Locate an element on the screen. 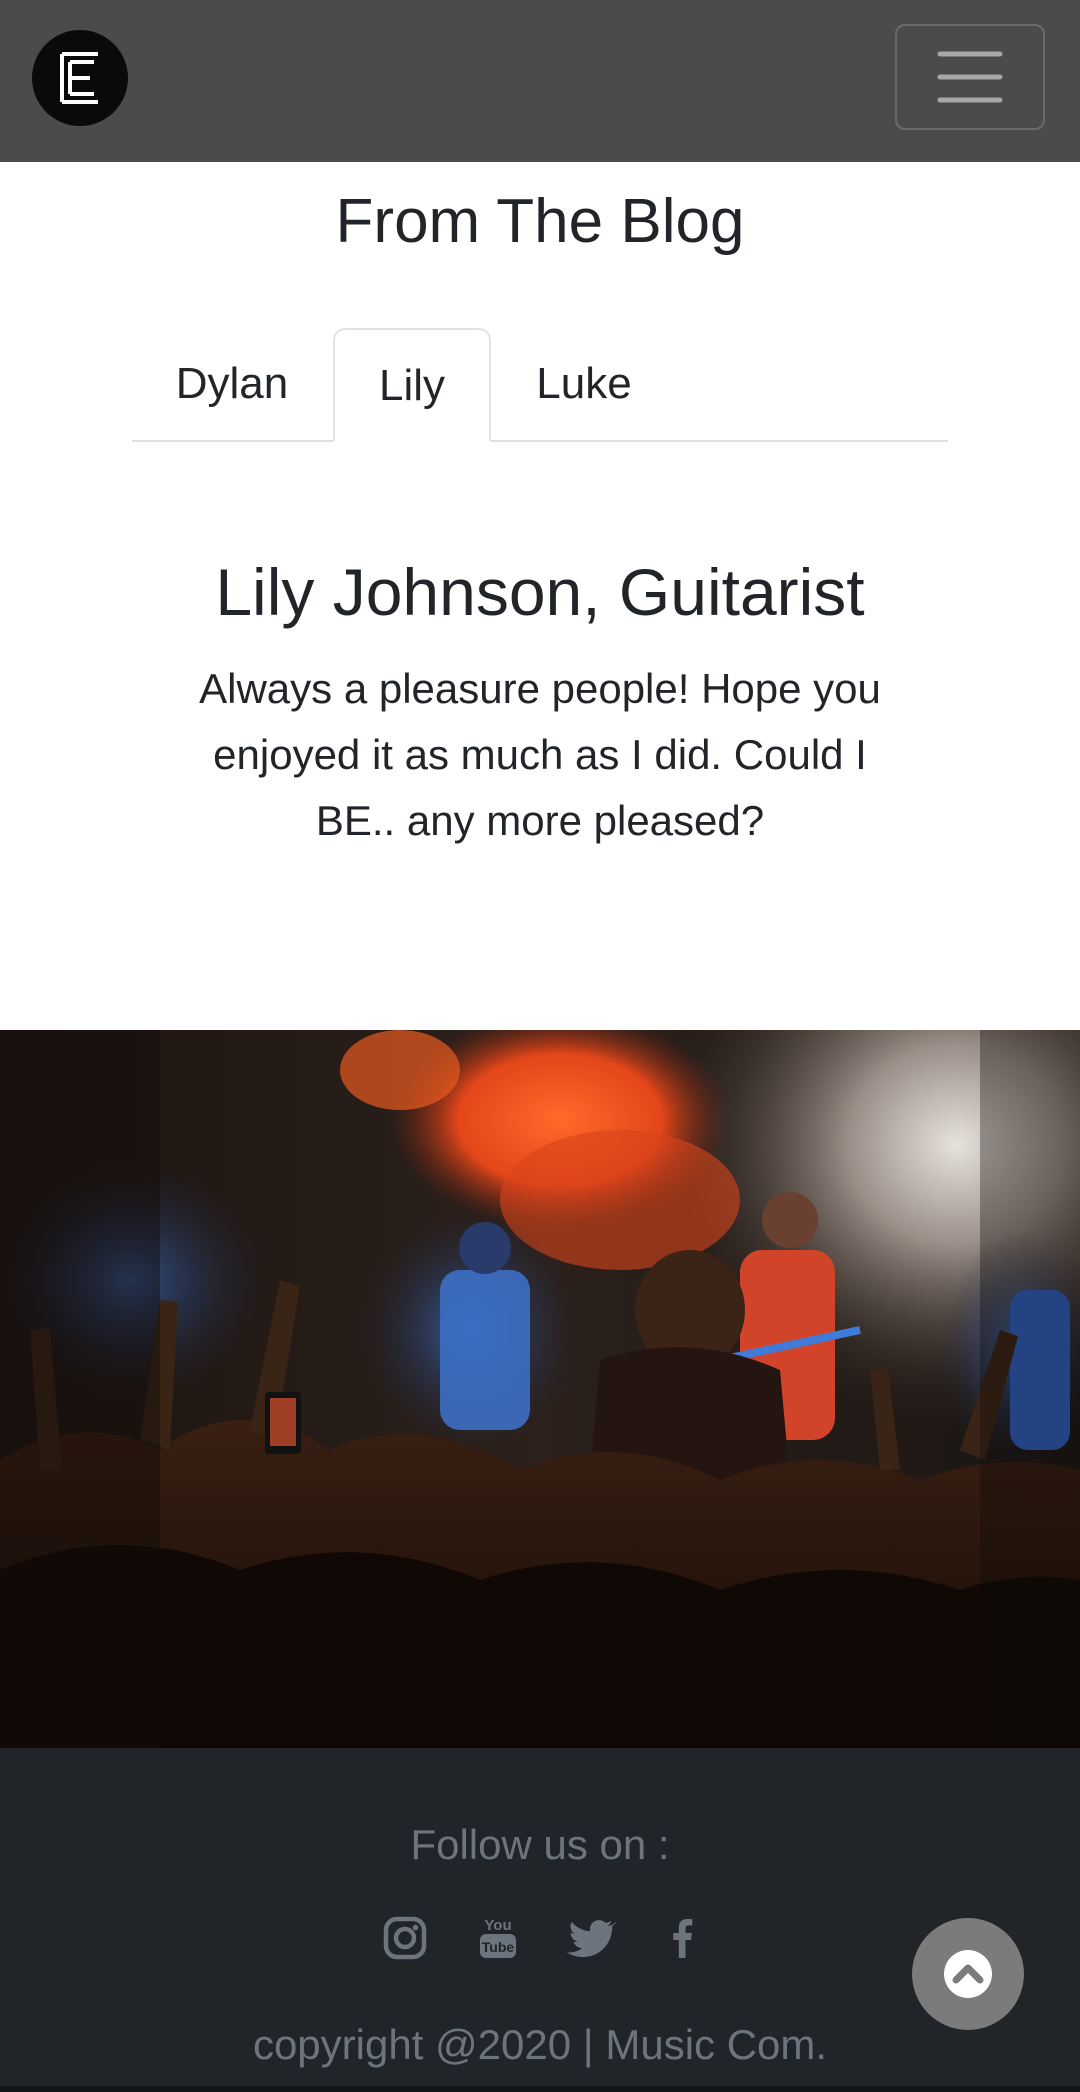 This screenshot has width=1080, height=2092. svg-text: You is located at coordinates (497, 1925).